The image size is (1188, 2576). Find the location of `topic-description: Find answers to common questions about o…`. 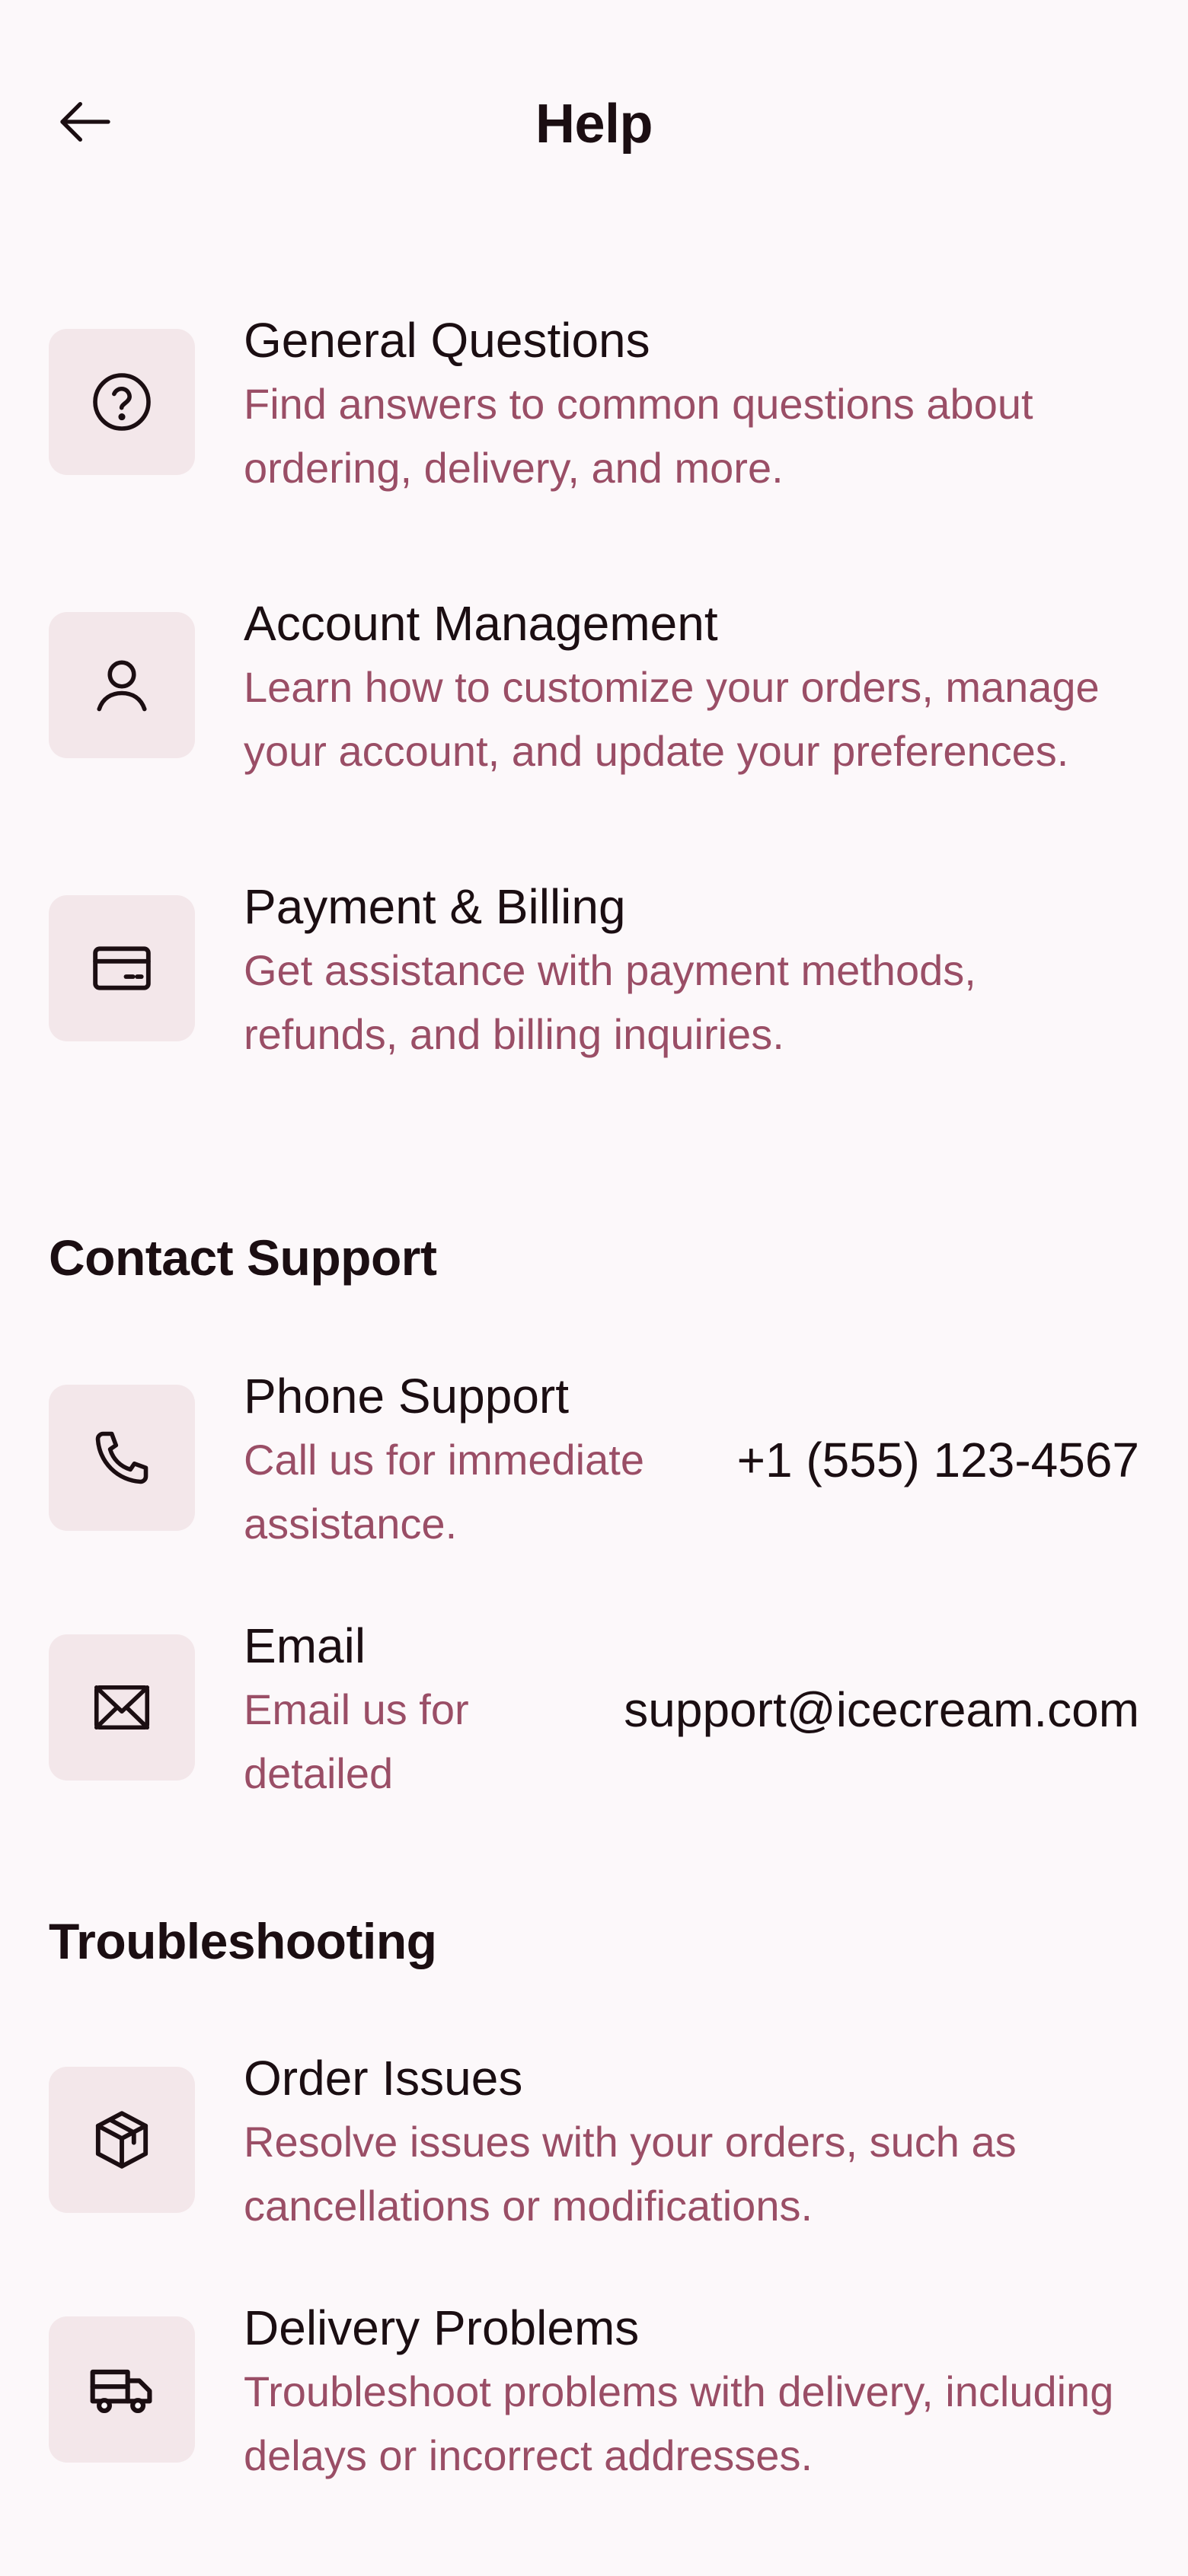

topic-description: Find answers to common questions about o… is located at coordinates (638, 436).